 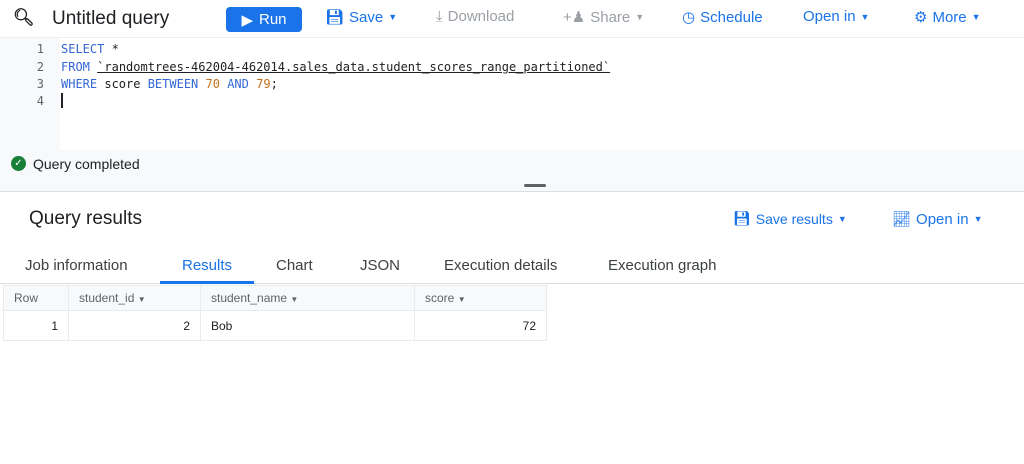 I want to click on save-label: Save, so click(x=366, y=17).